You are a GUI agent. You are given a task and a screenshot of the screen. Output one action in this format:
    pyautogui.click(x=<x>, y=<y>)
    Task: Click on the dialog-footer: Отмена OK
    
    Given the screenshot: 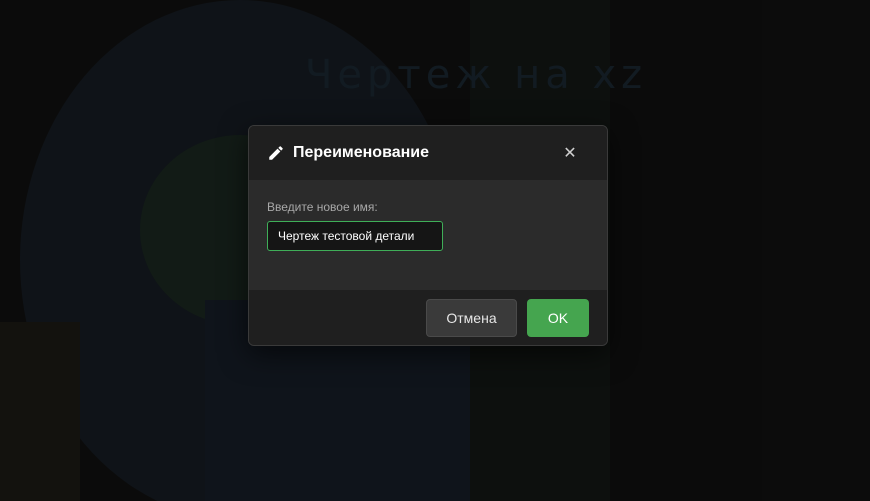 What is the action you would take?
    pyautogui.click(x=428, y=317)
    